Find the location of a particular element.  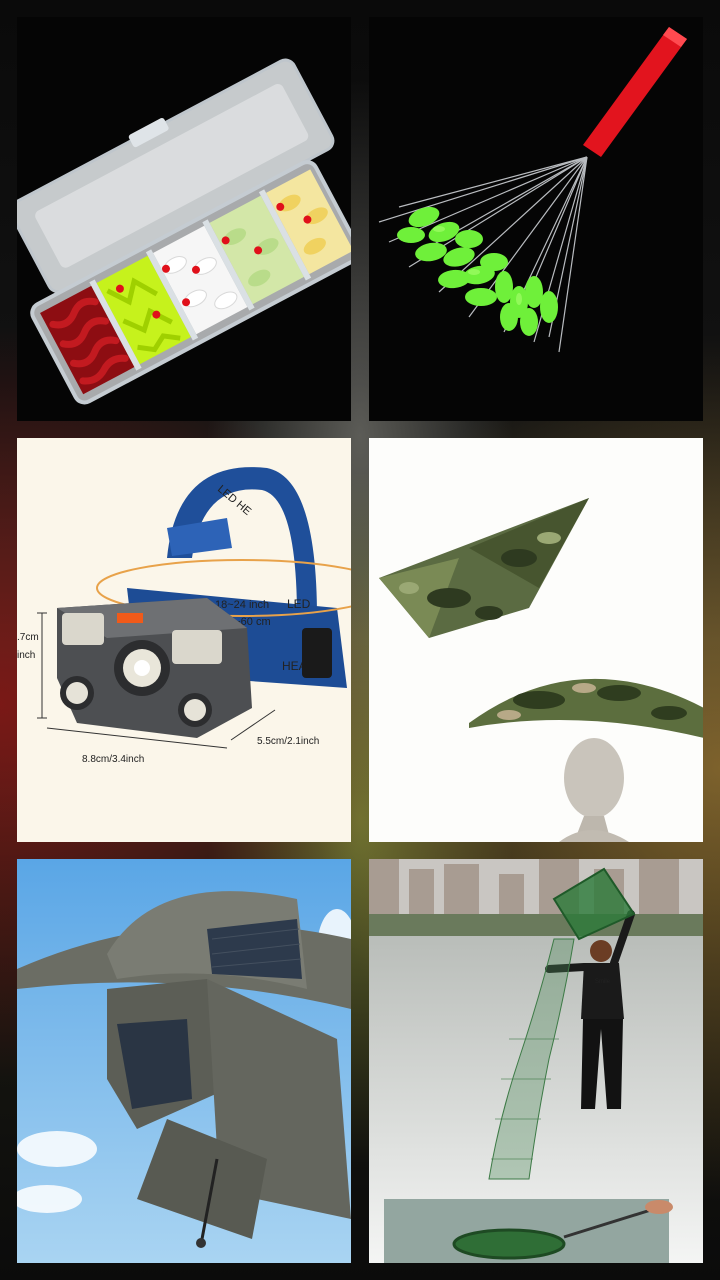

lure-box-illustration is located at coordinates (184, 231).